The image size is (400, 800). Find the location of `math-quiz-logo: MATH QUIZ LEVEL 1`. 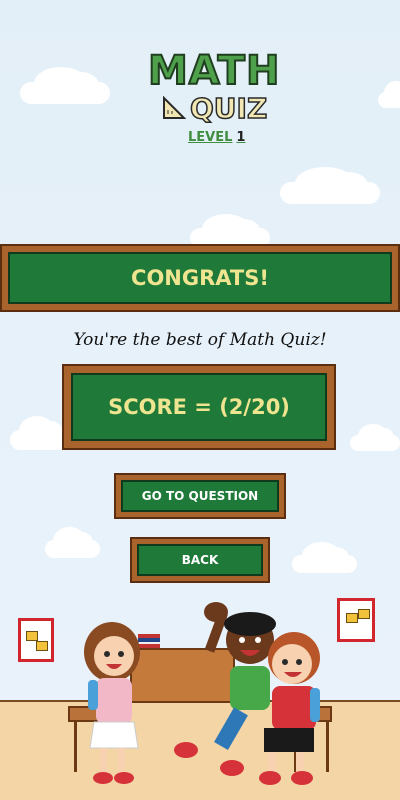

math-quiz-logo: MATH QUIZ LEVEL 1 is located at coordinates (210, 102).